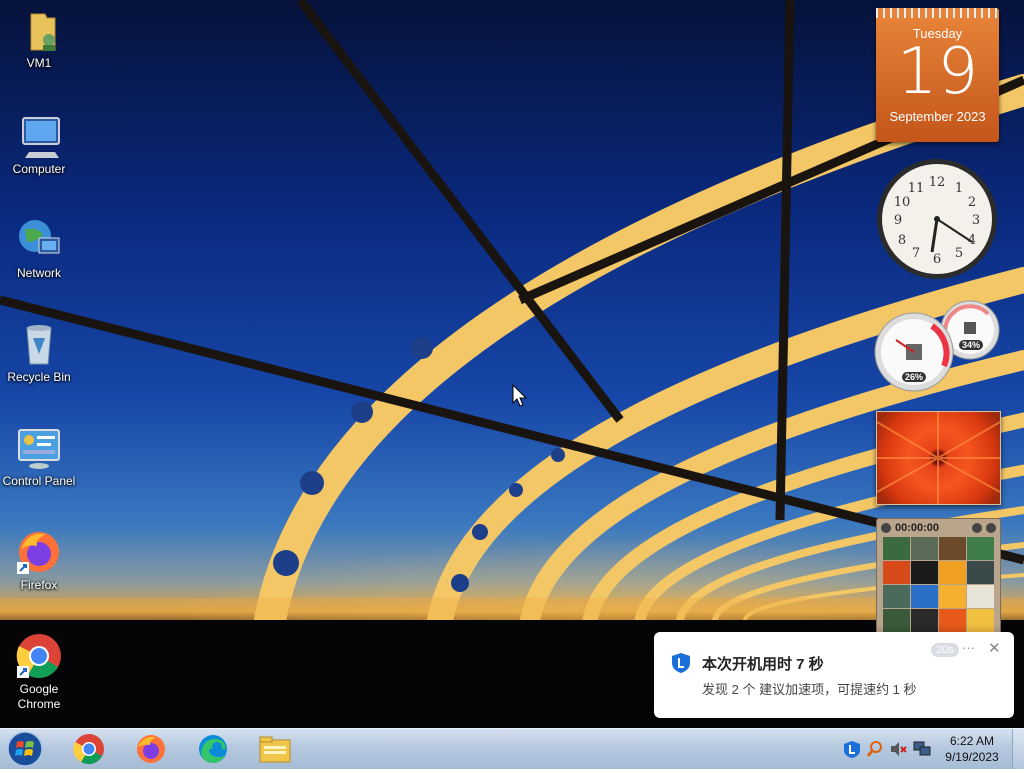 This screenshot has height=773, width=1024. What do you see at coordinates (971, 345) in the screenshot?
I see `memory-usage-label: 34%` at bounding box center [971, 345].